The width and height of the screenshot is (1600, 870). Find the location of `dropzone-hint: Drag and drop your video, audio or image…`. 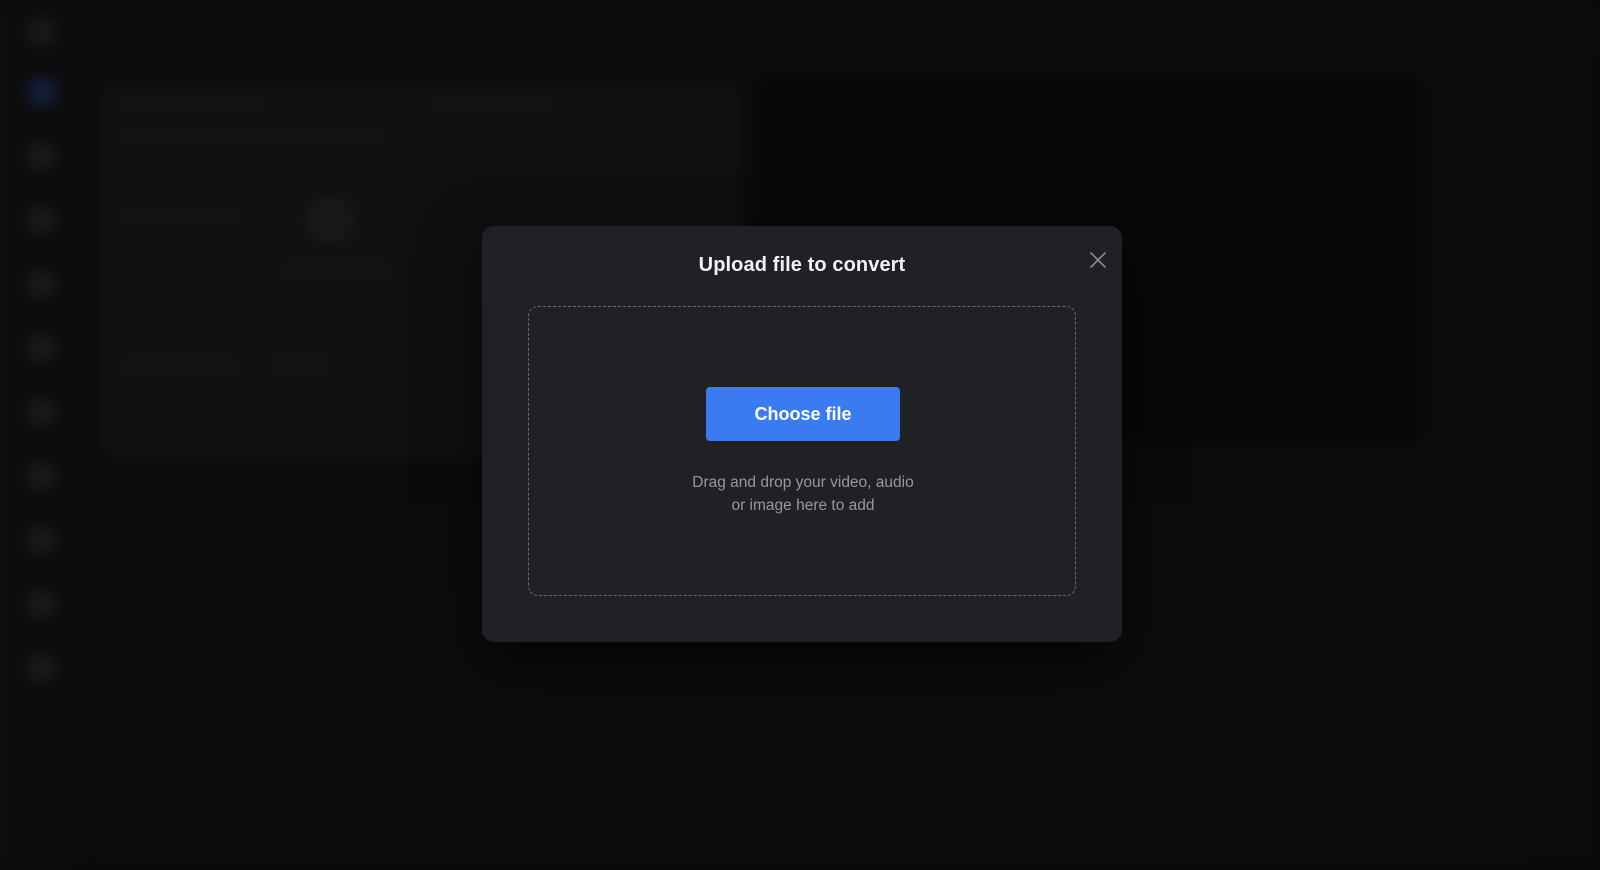

dropzone-hint: Drag and drop your video, audio or image… is located at coordinates (803, 494).